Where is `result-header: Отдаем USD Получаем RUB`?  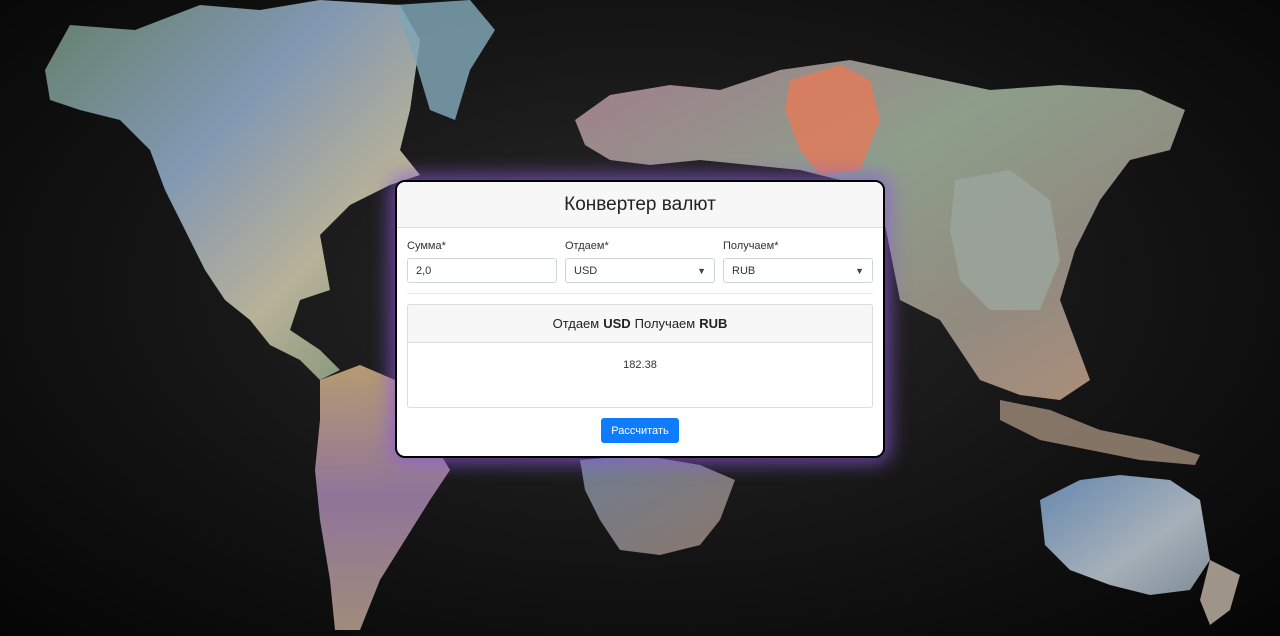
result-header: Отдаем USD Получаем RUB is located at coordinates (640, 324).